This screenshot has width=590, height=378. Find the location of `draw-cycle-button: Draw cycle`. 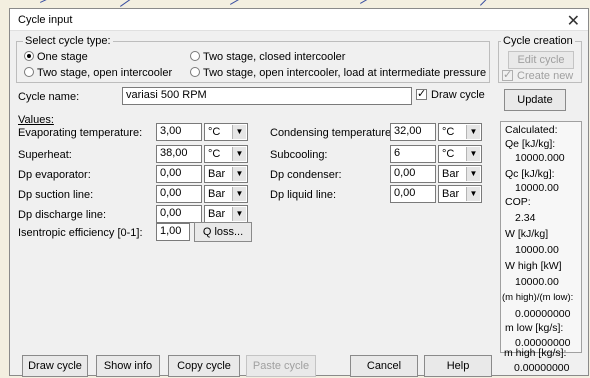

draw-cycle-button: Draw cycle is located at coordinates (55, 366).